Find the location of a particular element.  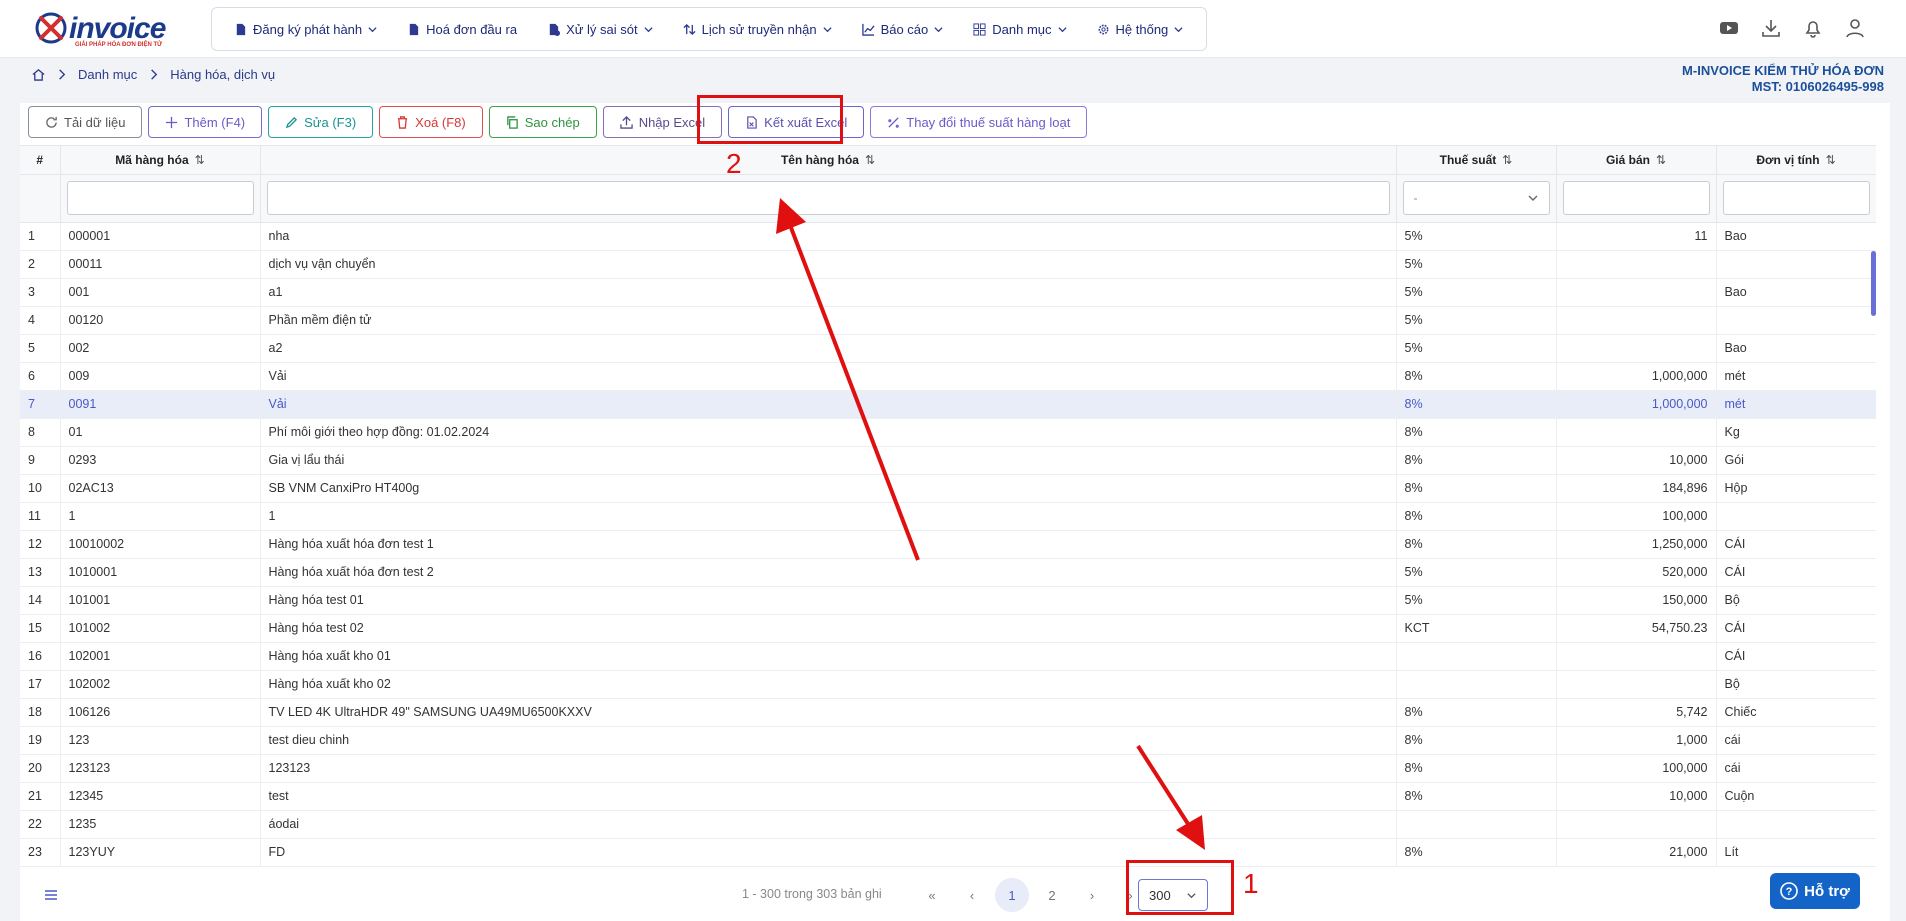

table-row: 16 102001 Hàng hóa xuất kho 01 CÁI is located at coordinates (948, 656).